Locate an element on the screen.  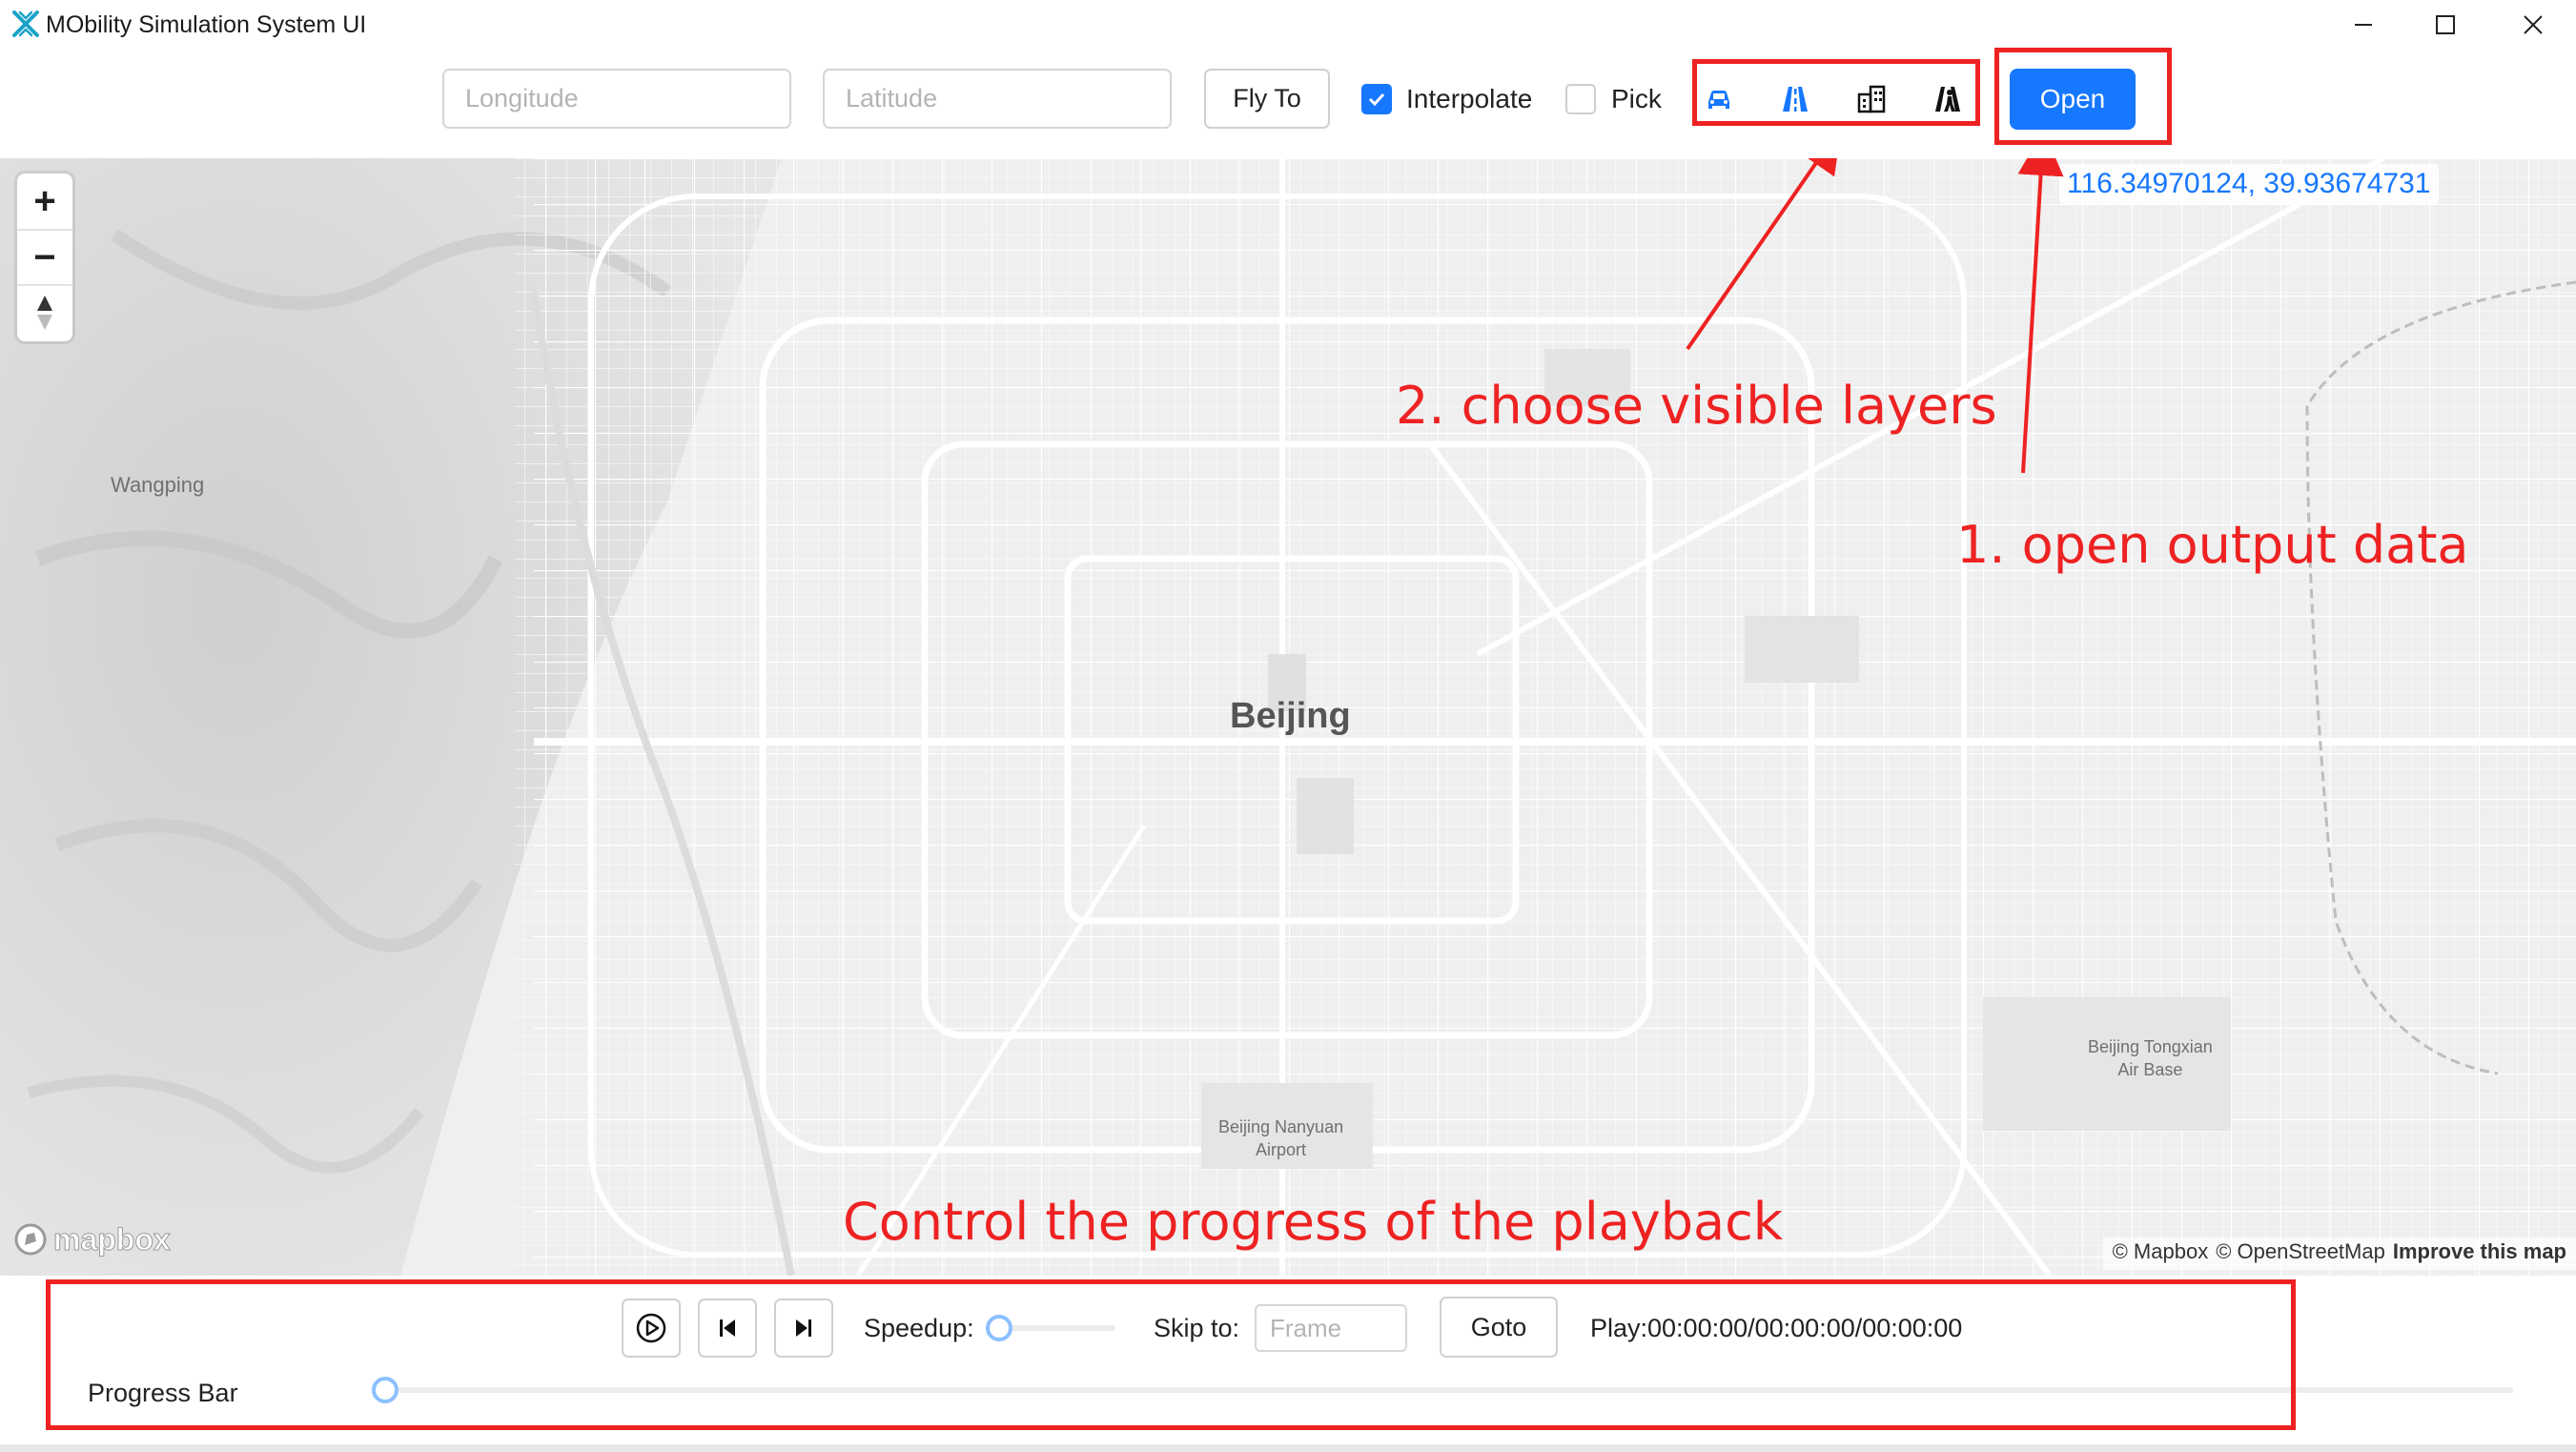
pedestrian-layer-toggle is located at coordinates (1948, 99).